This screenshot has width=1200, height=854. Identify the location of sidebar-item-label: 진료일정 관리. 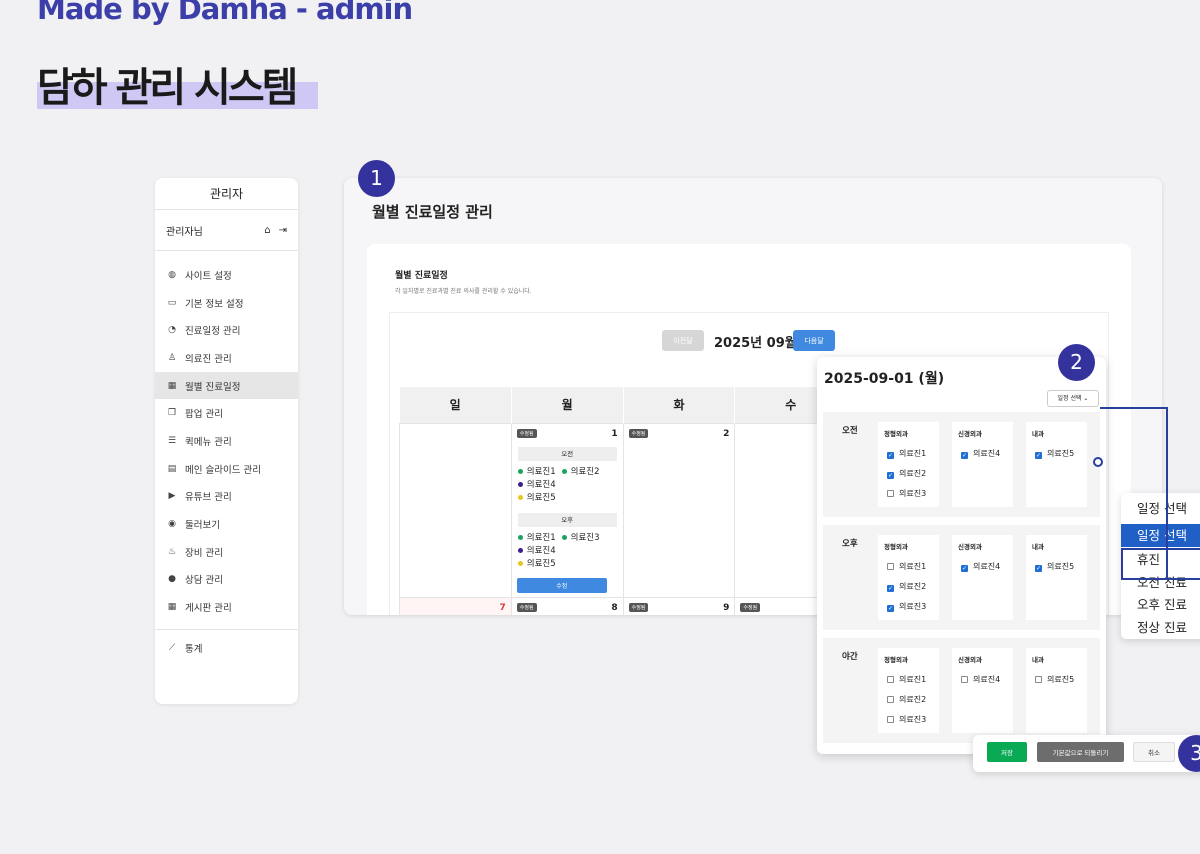
(213, 332).